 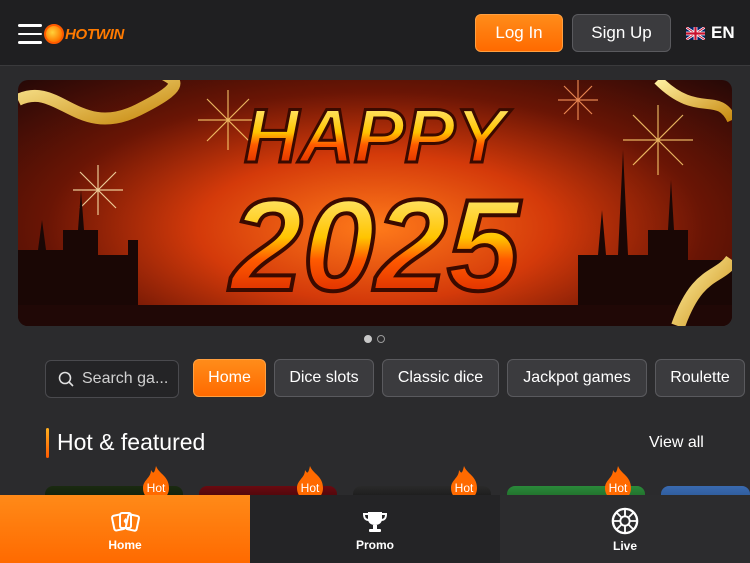 I want to click on roulette-wheel-icon, so click(x=625, y=521).